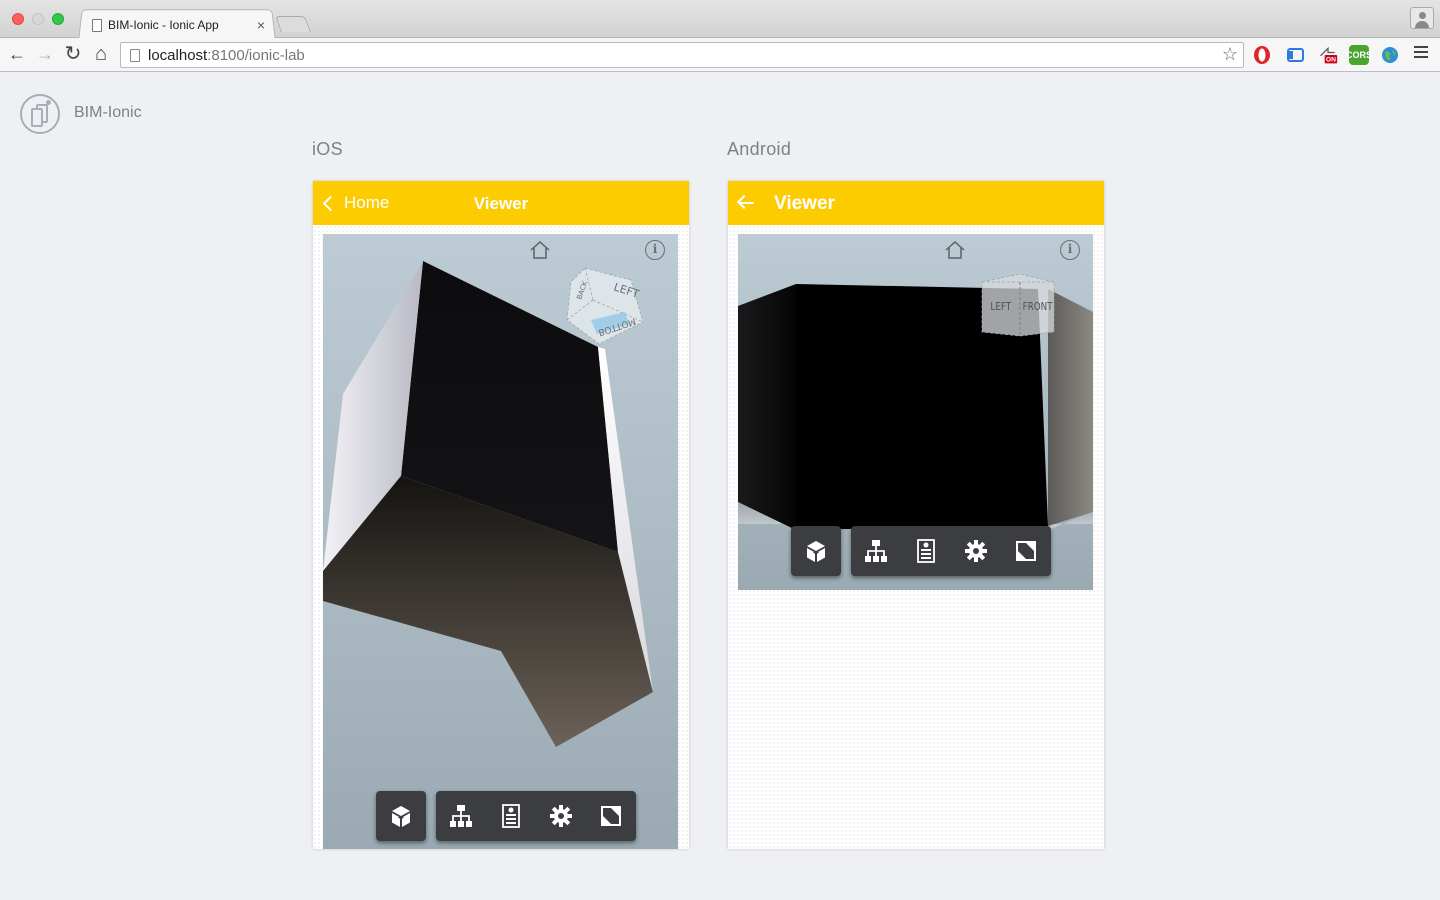 This screenshot has height=900, width=1440. Describe the element at coordinates (256, 55) in the screenshot. I see `url-path: :8100/ionic-lab` at that location.